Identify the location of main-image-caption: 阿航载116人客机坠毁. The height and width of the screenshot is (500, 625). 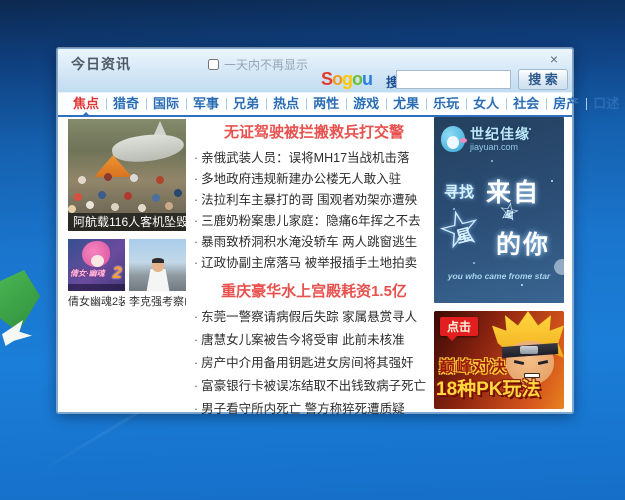
(127, 222).